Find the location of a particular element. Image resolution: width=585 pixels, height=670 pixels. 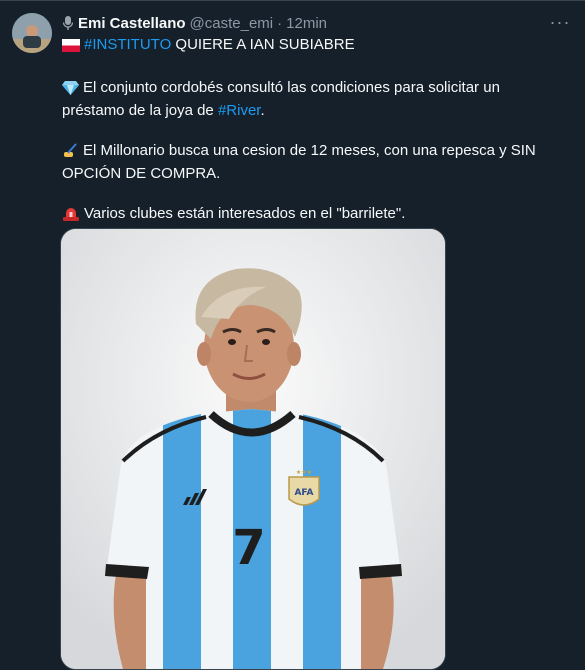

svg-text: AFA is located at coordinates (303, 493).